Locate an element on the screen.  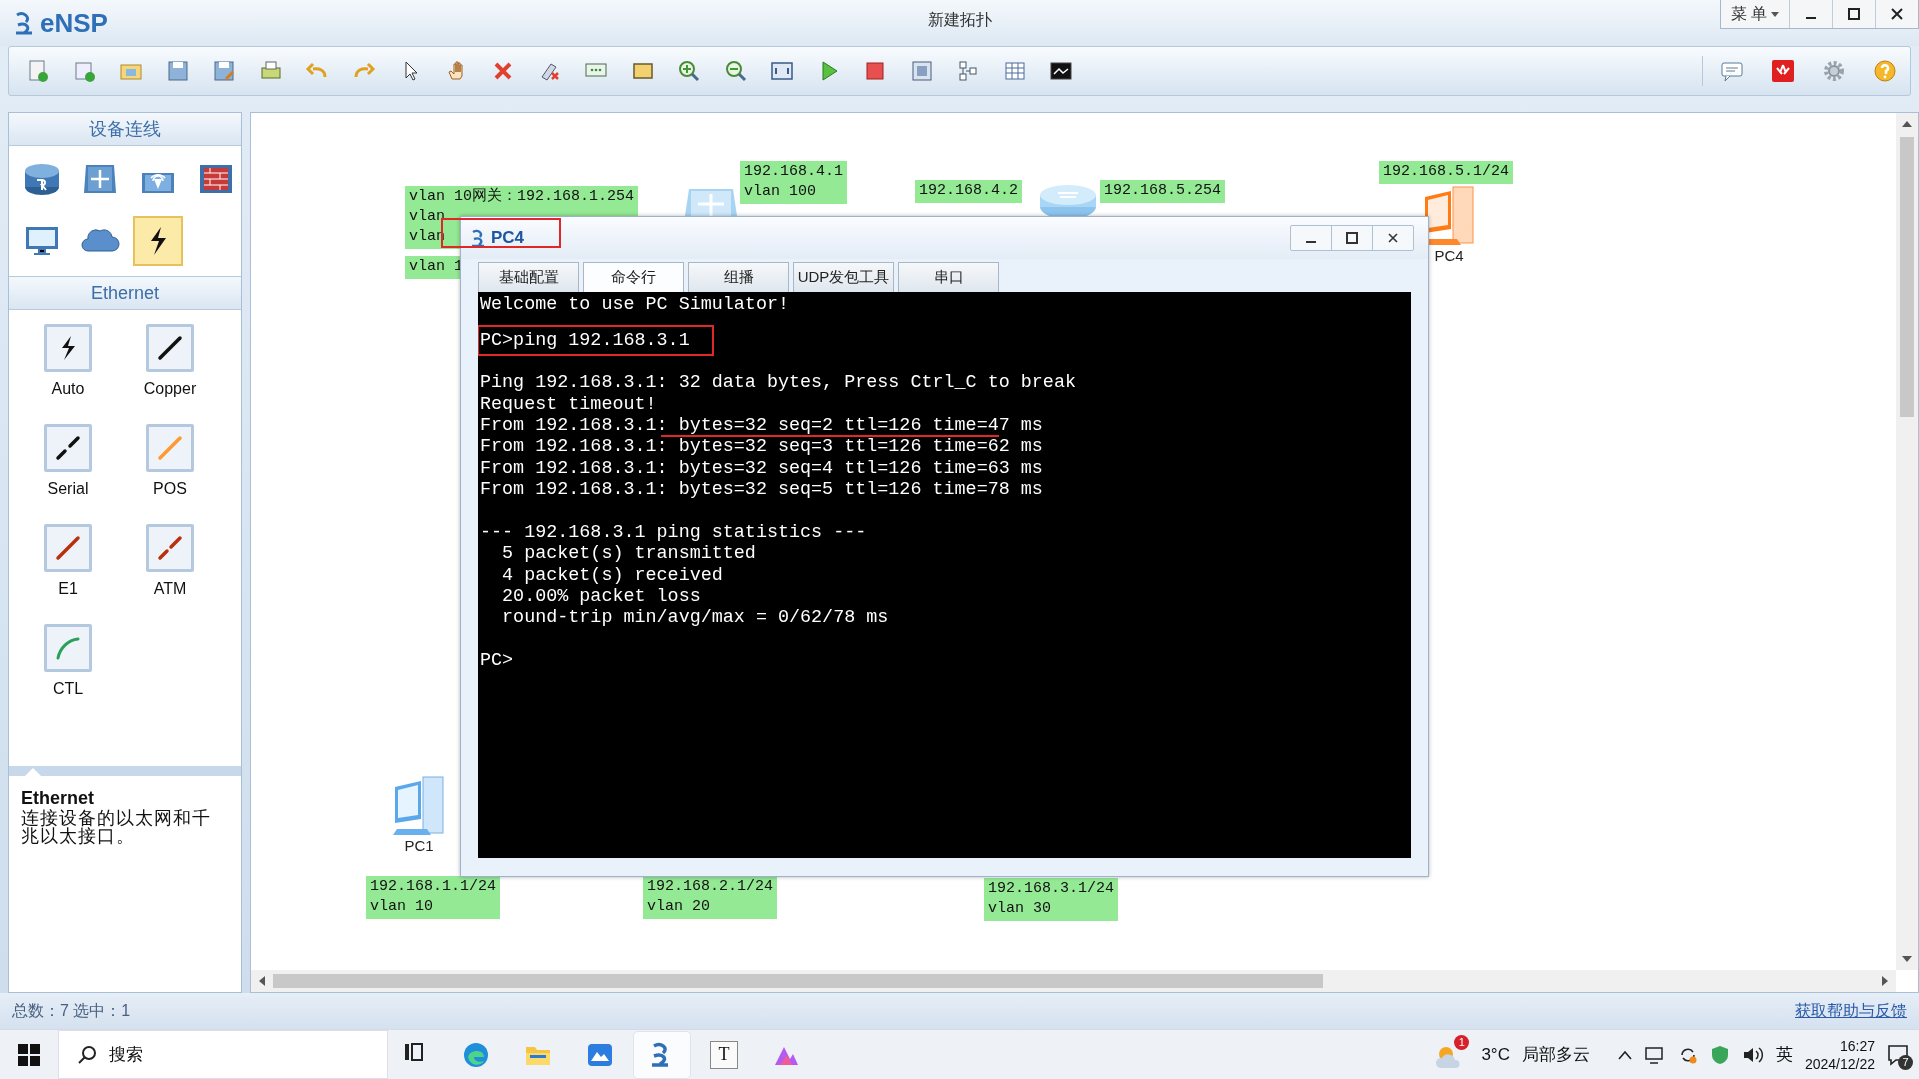
cable-label: Serial is located at coordinates (68, 489).